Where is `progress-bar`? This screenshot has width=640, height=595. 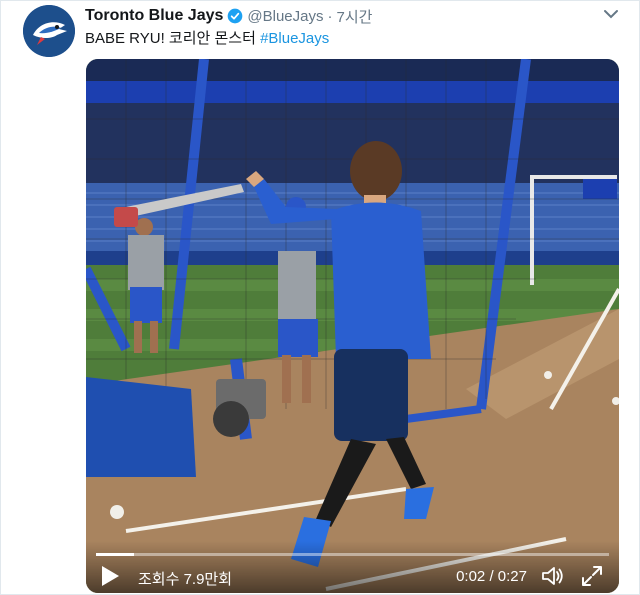
progress-bar is located at coordinates (352, 554).